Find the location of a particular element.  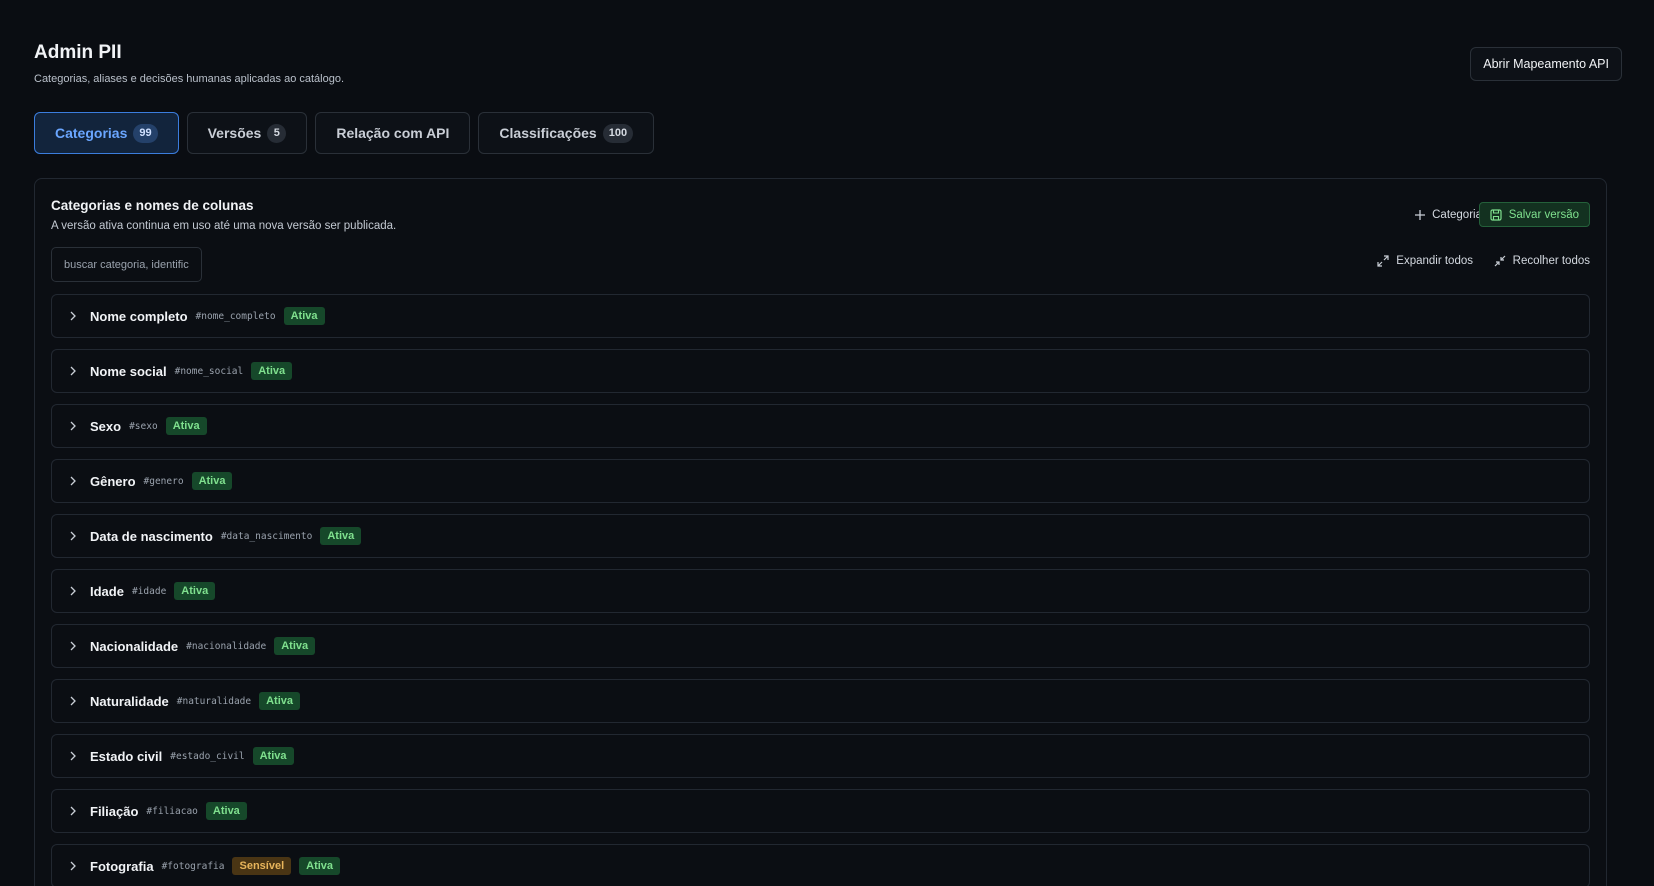

category-identifier: #naturalidade is located at coordinates (214, 701).